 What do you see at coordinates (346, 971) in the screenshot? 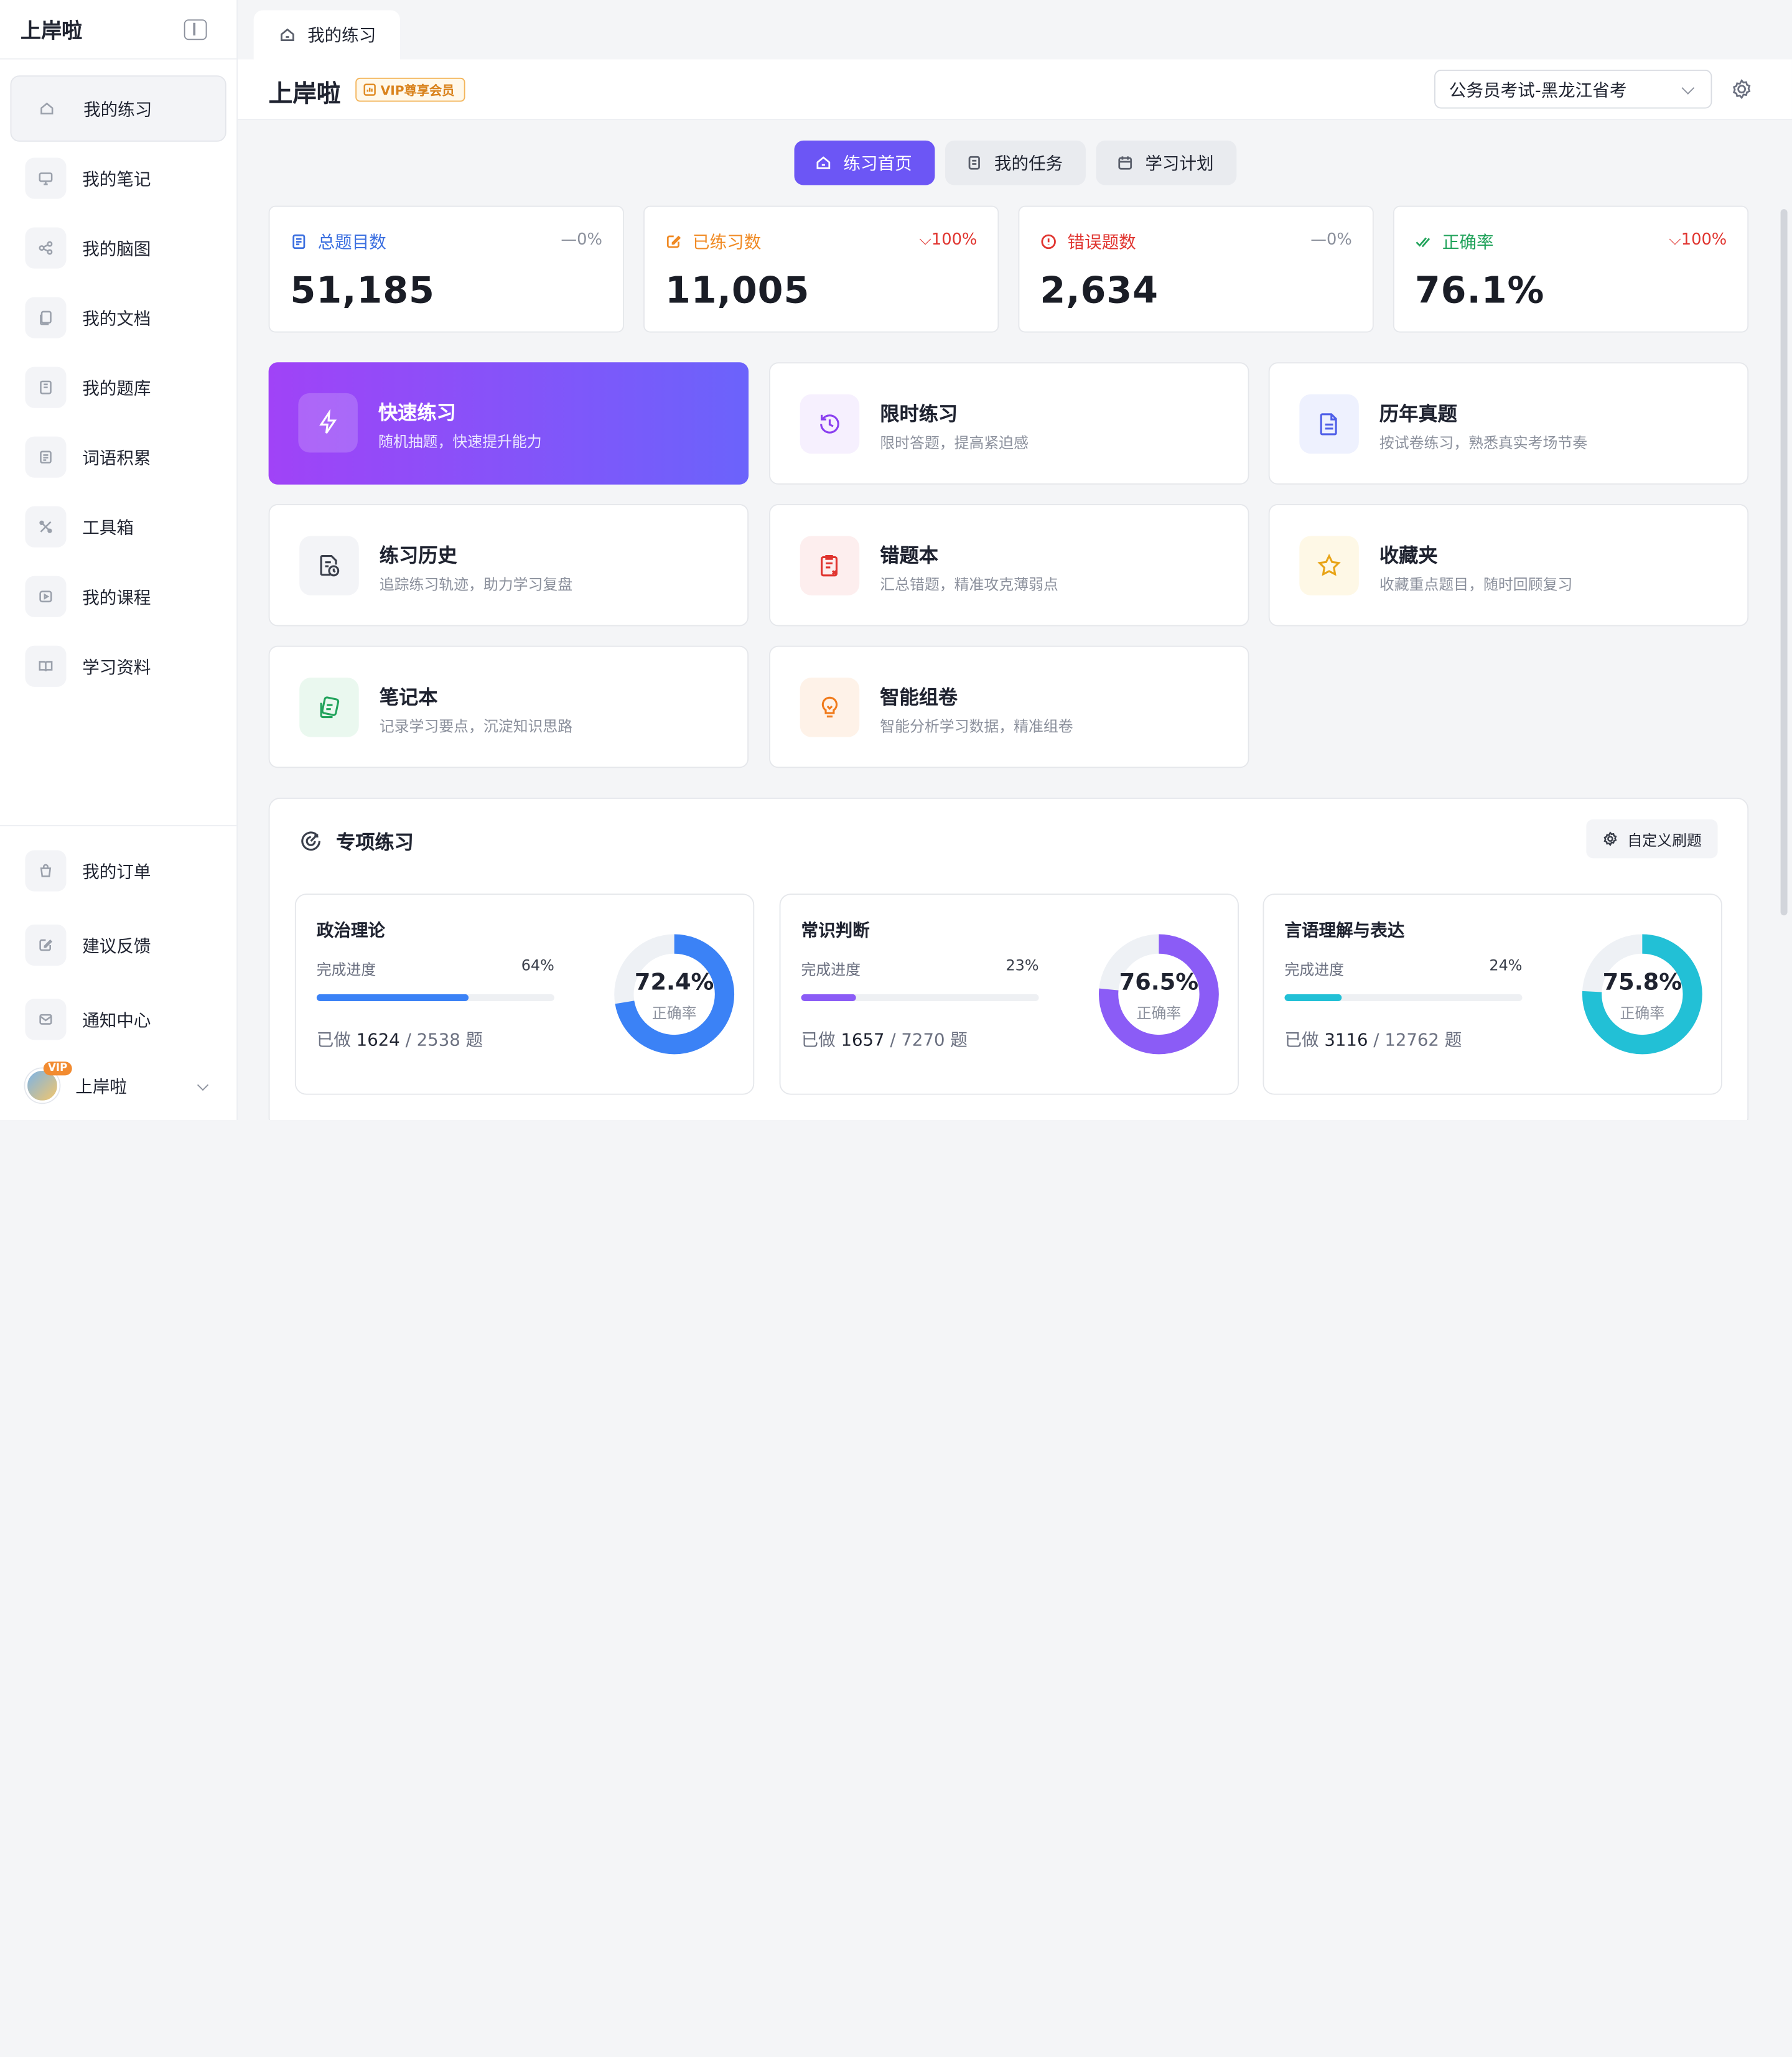
I see `progress-label: 完成进度` at bounding box center [346, 971].